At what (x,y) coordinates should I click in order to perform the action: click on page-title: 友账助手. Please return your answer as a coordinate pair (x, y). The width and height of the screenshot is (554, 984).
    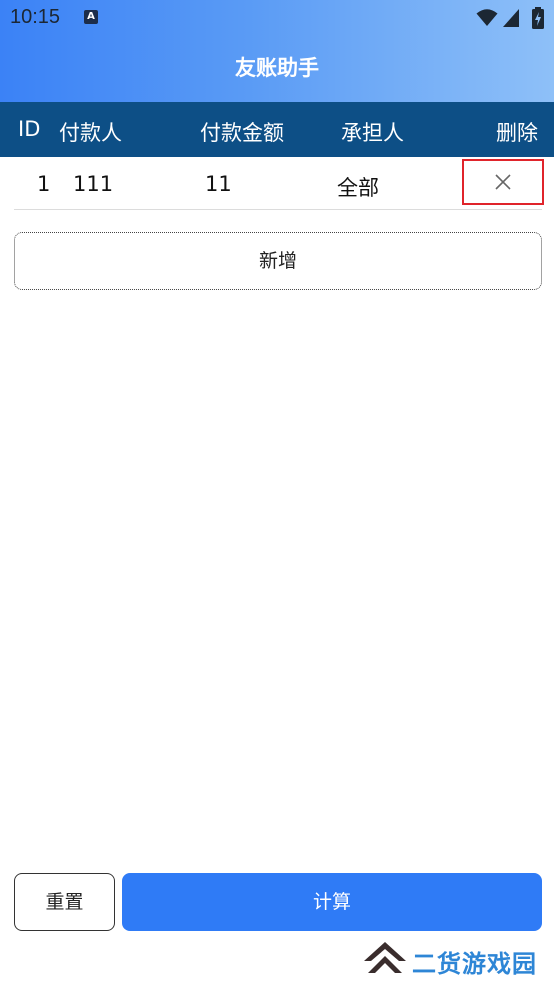
    Looking at the image, I should click on (277, 68).